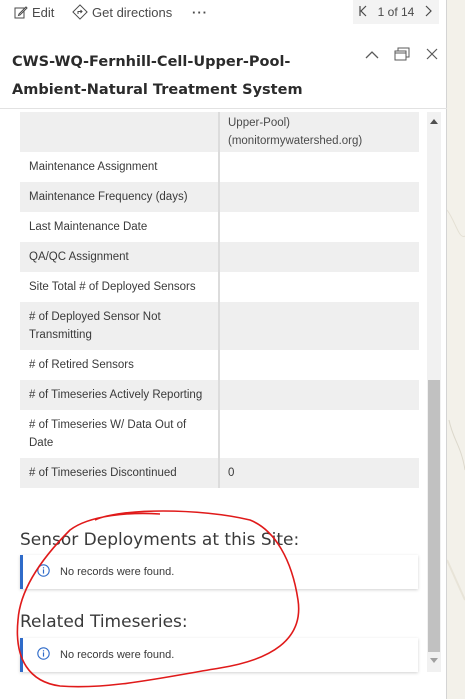  I want to click on attribute-key: Last Maintenance Date, so click(120, 227).